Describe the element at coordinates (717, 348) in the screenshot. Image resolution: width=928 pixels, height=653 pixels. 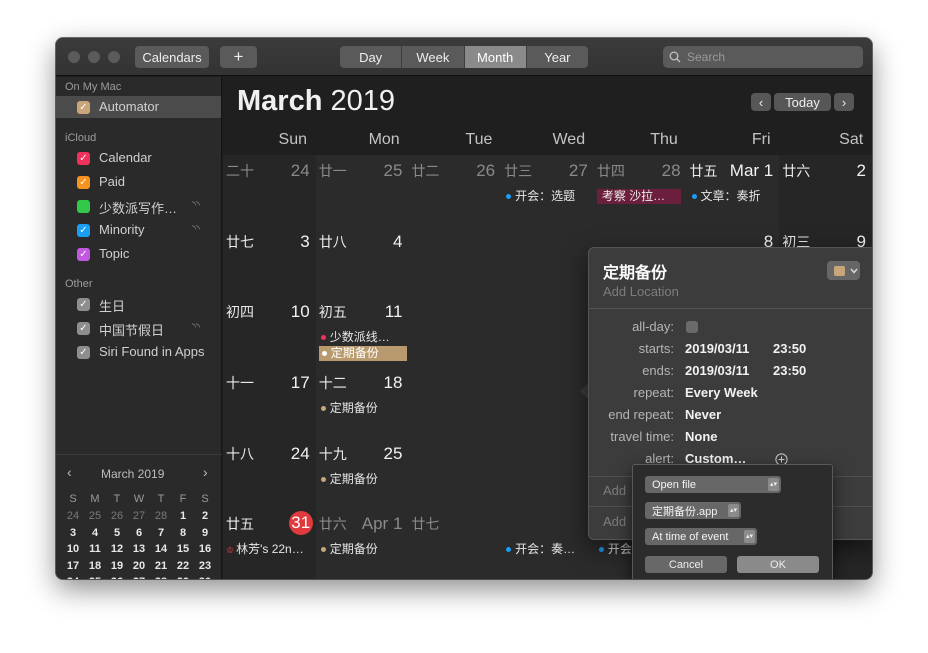
I see `starts-date: 2019/03/11` at that location.